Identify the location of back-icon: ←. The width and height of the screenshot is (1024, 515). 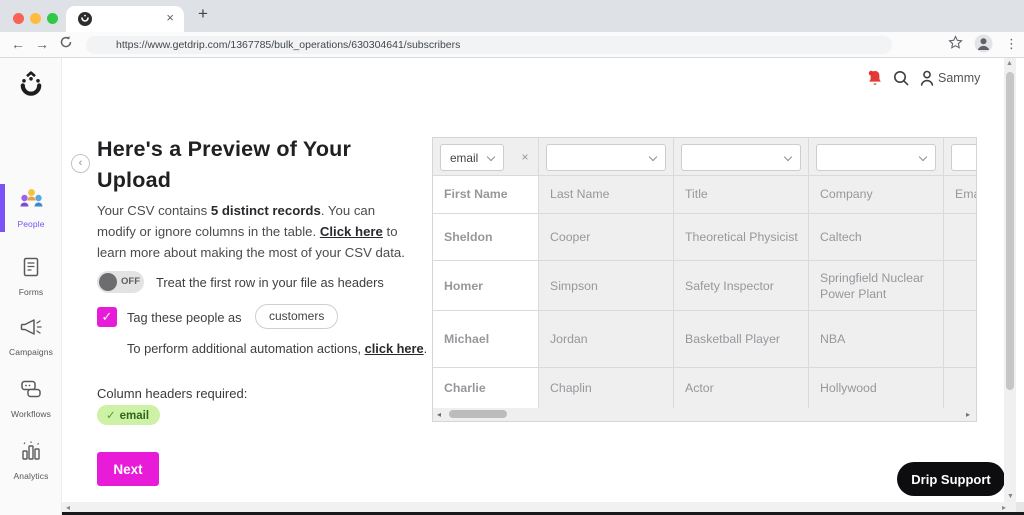
(18, 44).